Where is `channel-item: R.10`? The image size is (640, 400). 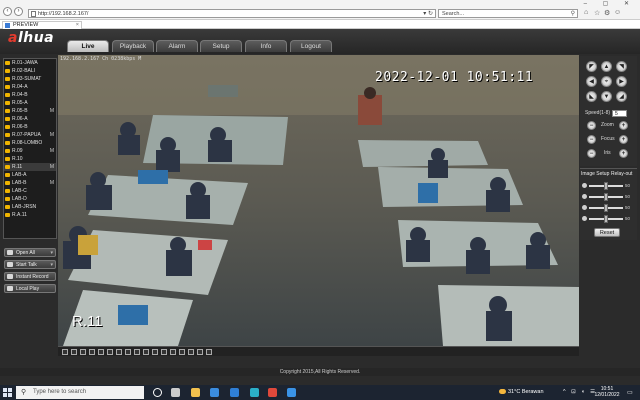
channel-item: R.10 is located at coordinates (30, 159).